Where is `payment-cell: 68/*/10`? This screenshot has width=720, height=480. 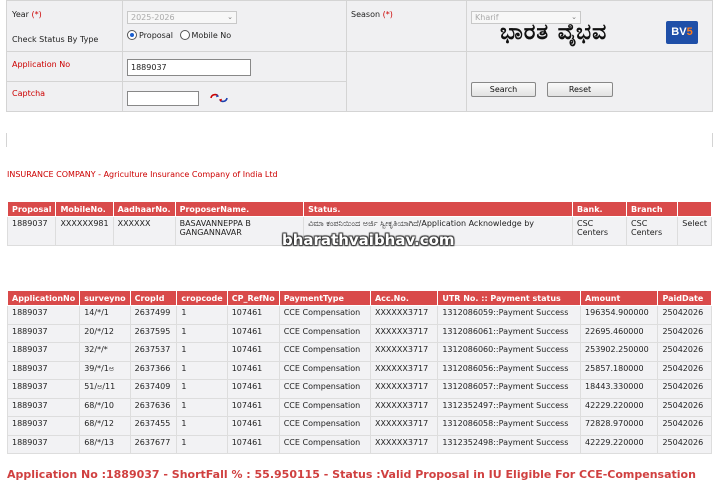 payment-cell: 68/*/10 is located at coordinates (105, 407).